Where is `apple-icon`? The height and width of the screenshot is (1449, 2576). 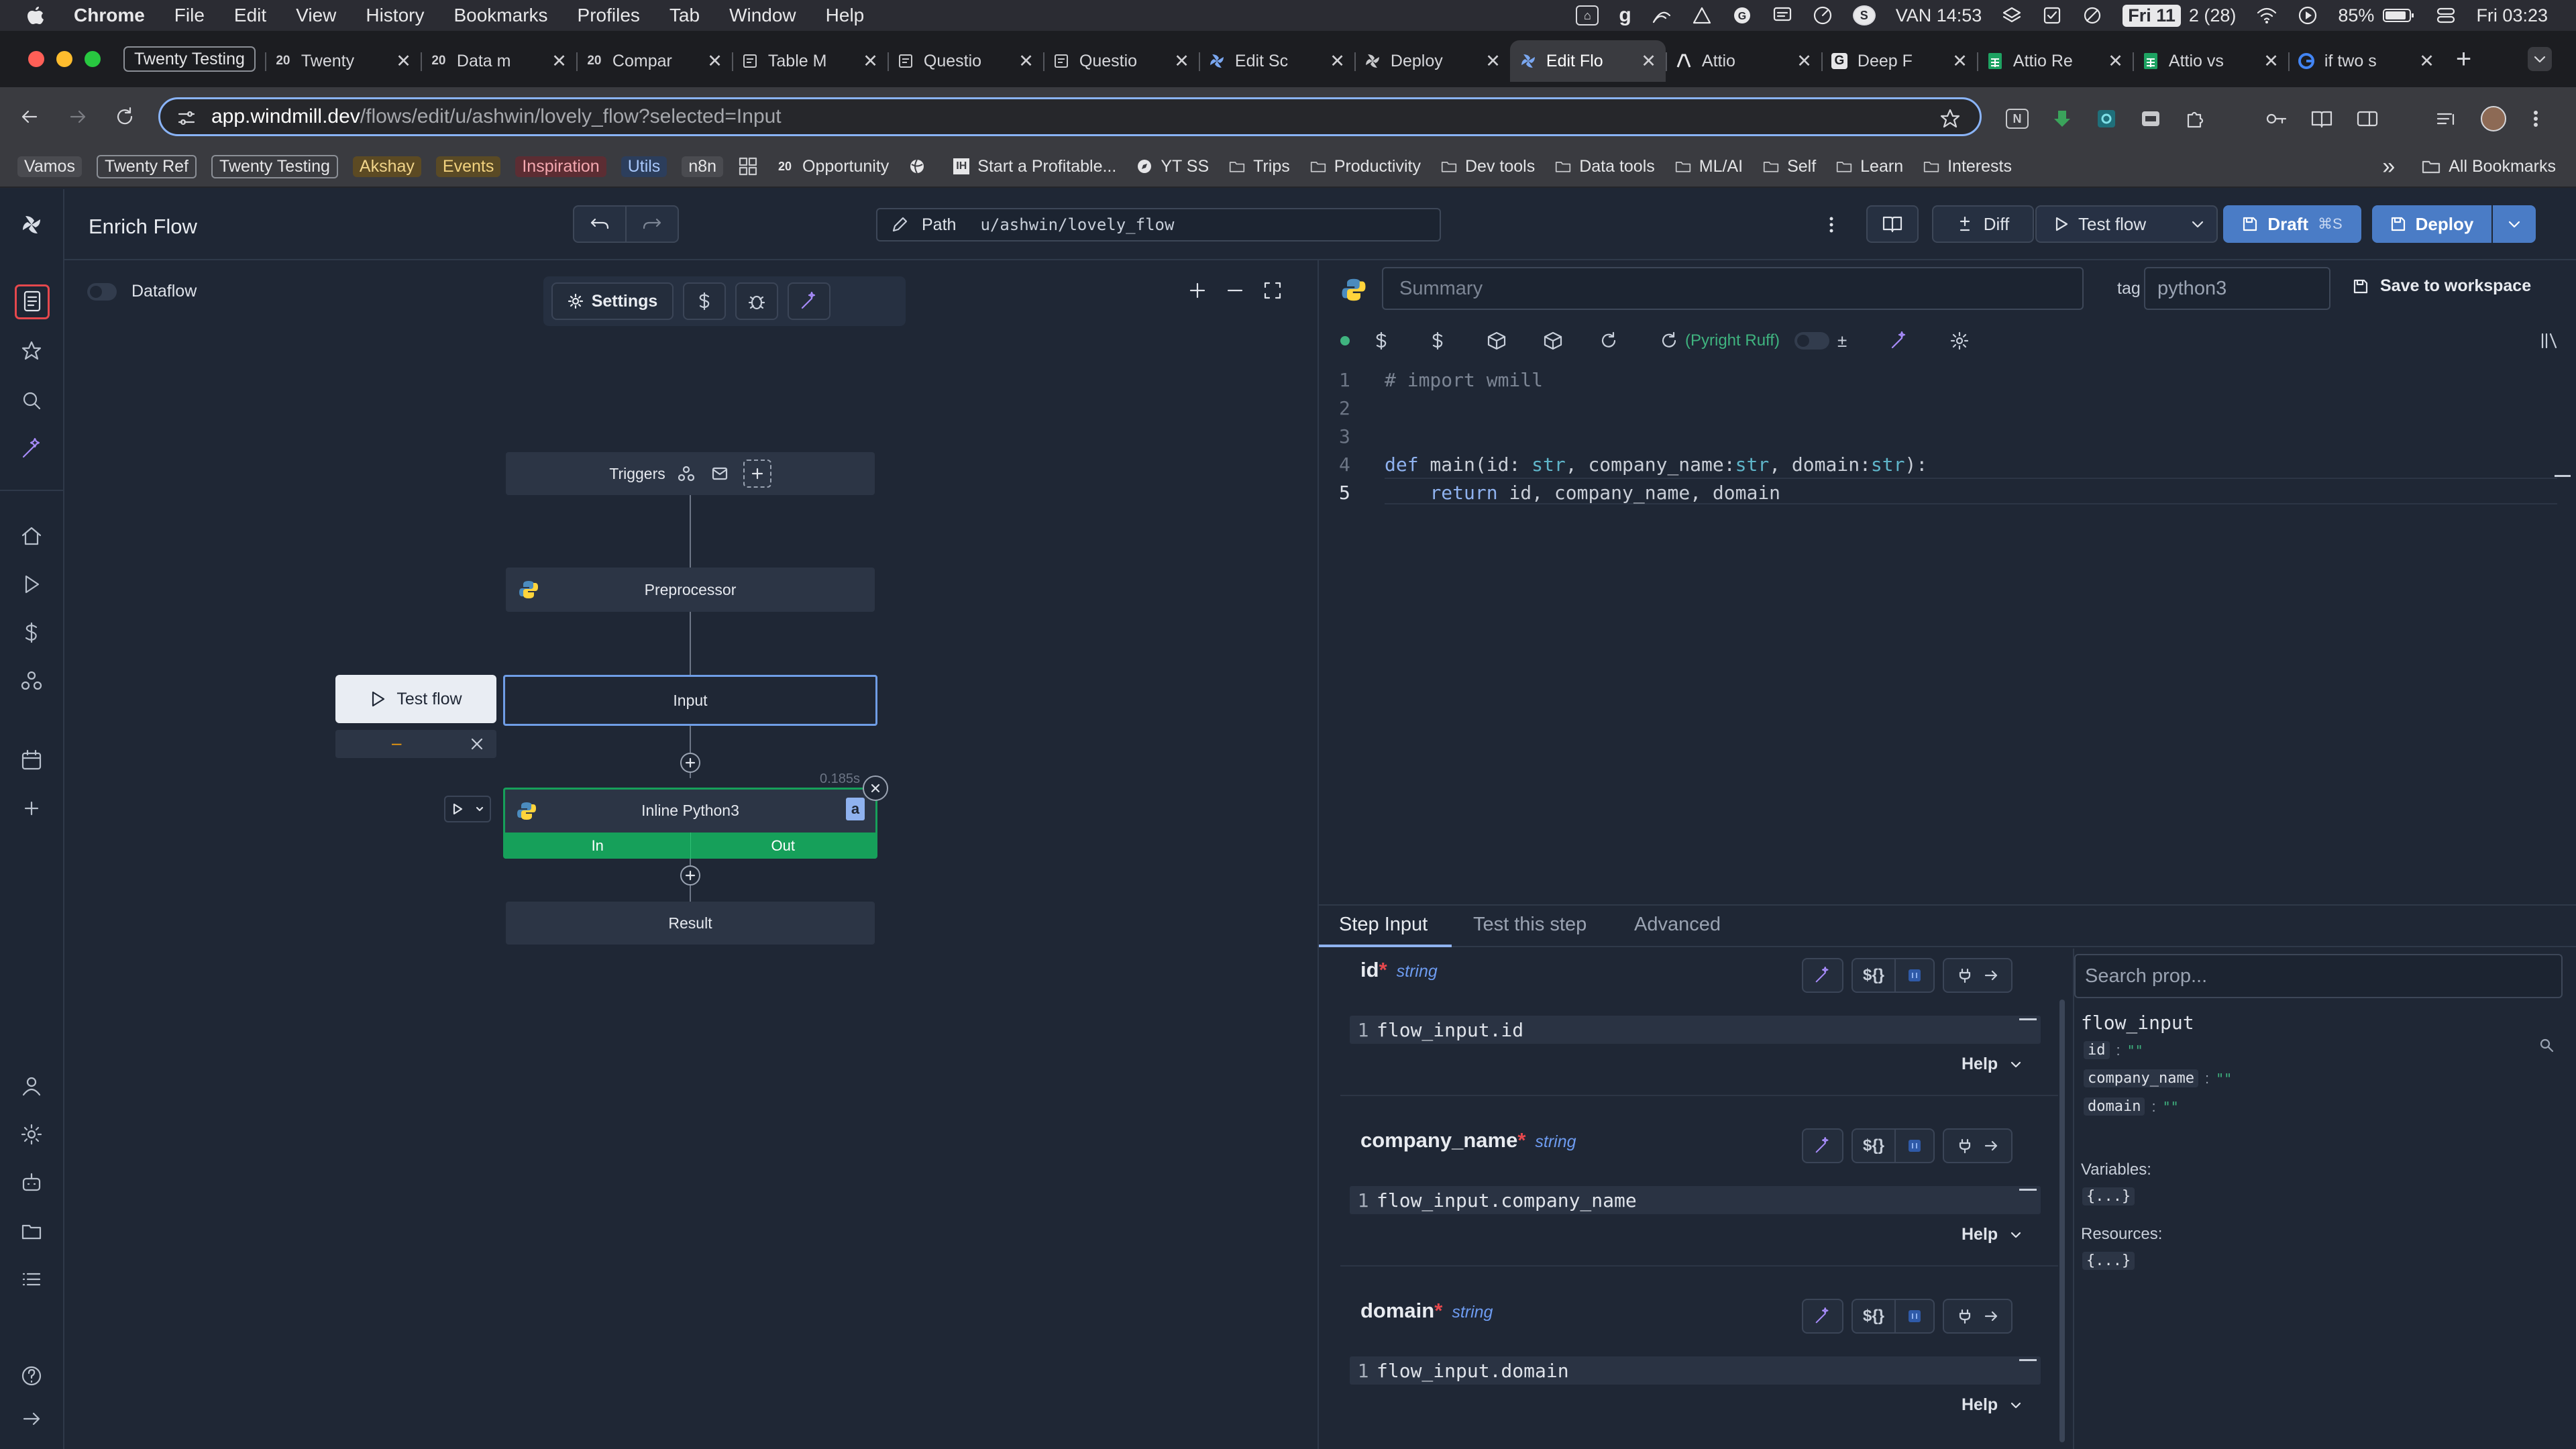 apple-icon is located at coordinates (35, 15).